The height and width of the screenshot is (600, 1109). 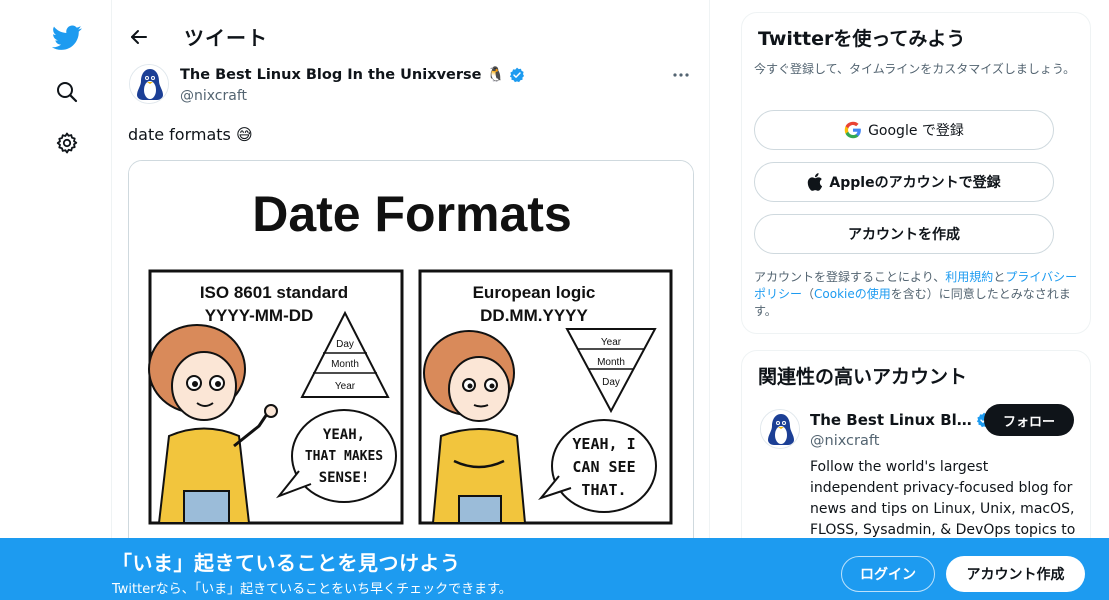 What do you see at coordinates (603, 490) in the screenshot?
I see `speech-right-3: THAT.` at bounding box center [603, 490].